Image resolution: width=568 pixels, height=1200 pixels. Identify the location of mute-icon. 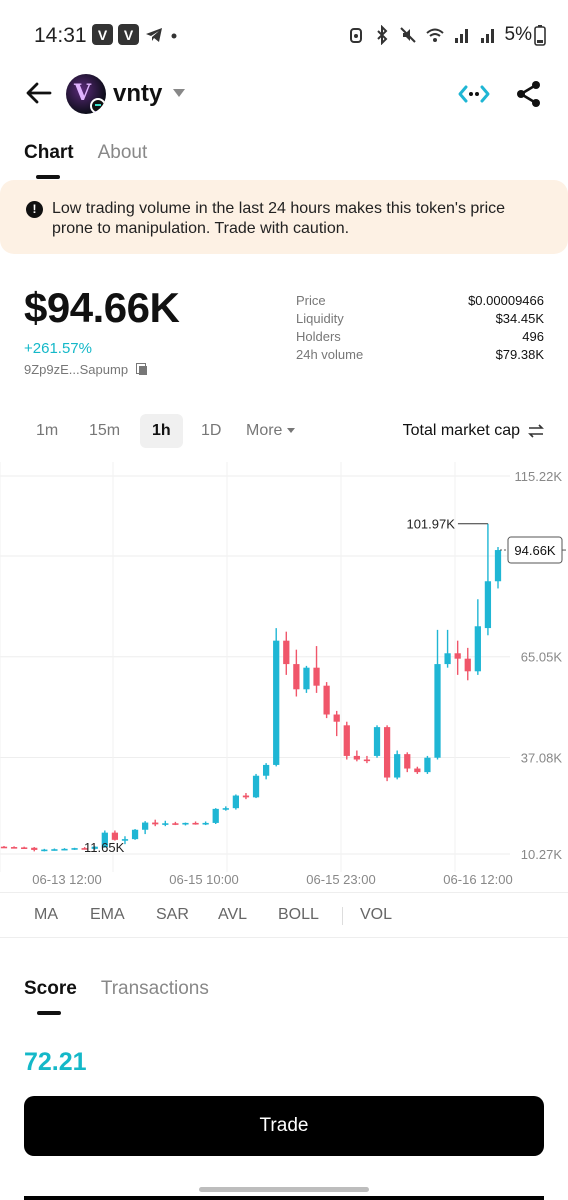
(407, 35).